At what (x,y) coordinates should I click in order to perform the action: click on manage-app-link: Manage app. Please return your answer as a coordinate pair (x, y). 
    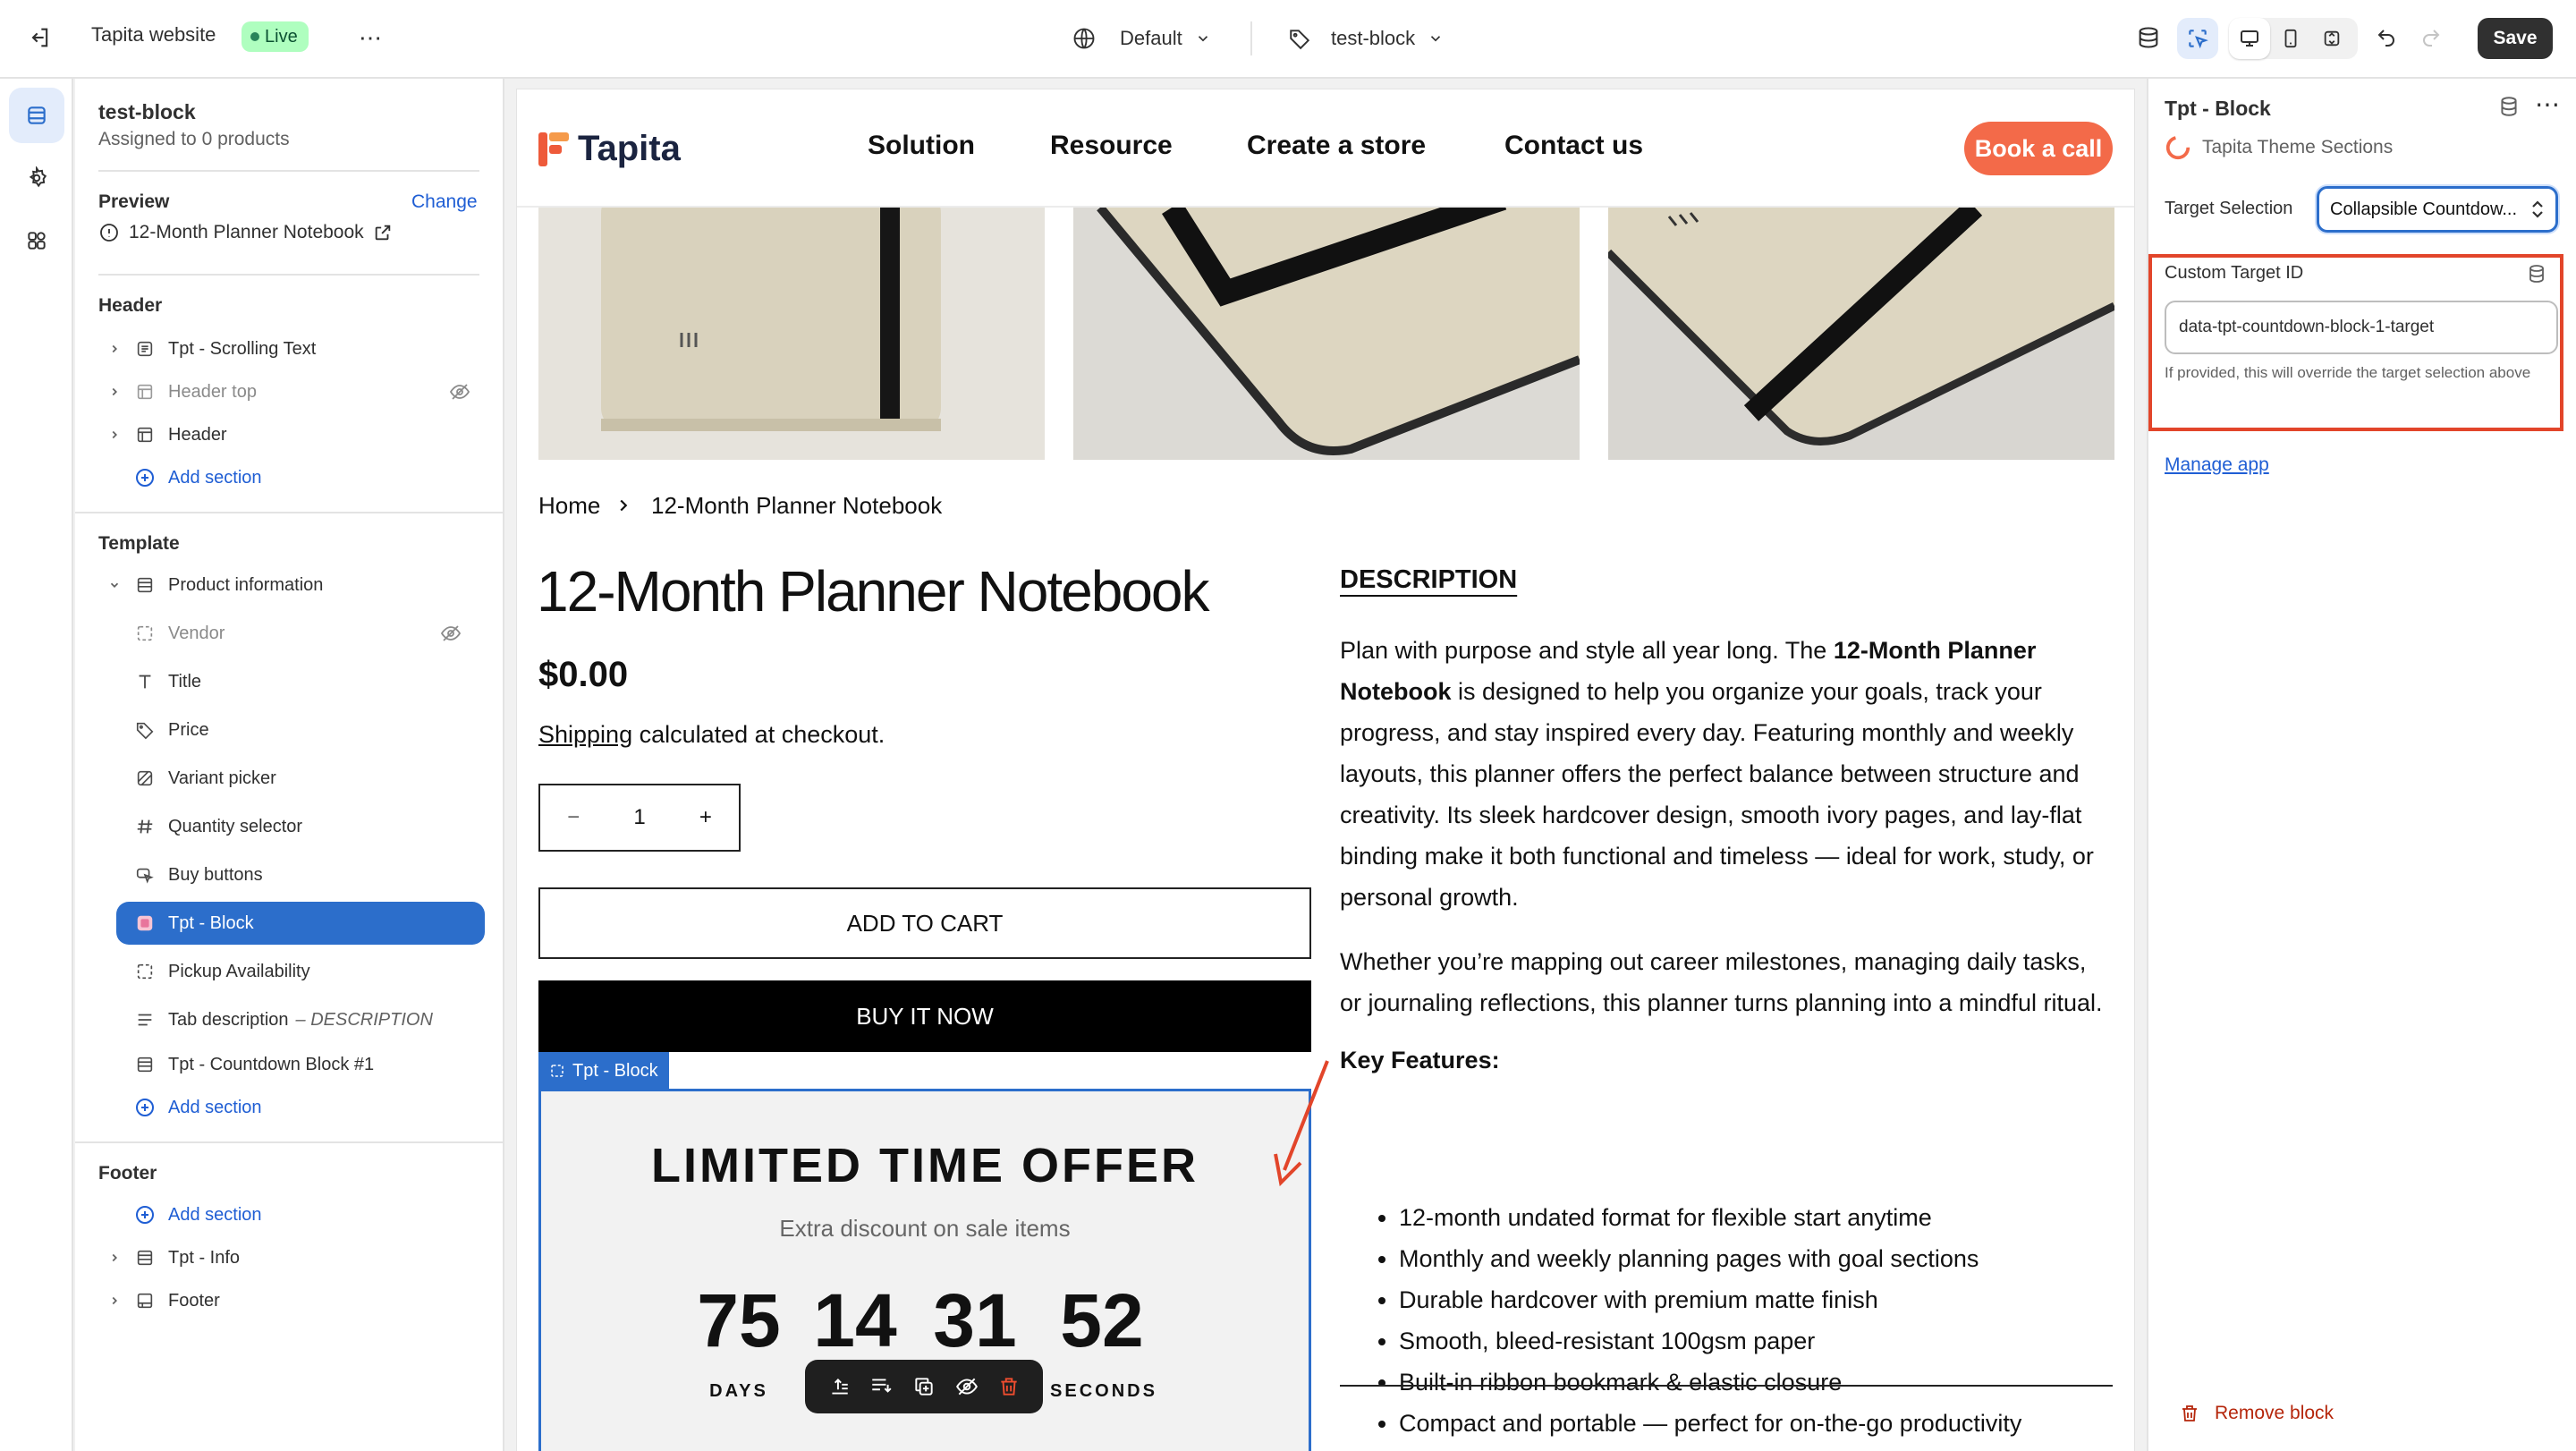
    Looking at the image, I should click on (2217, 465).